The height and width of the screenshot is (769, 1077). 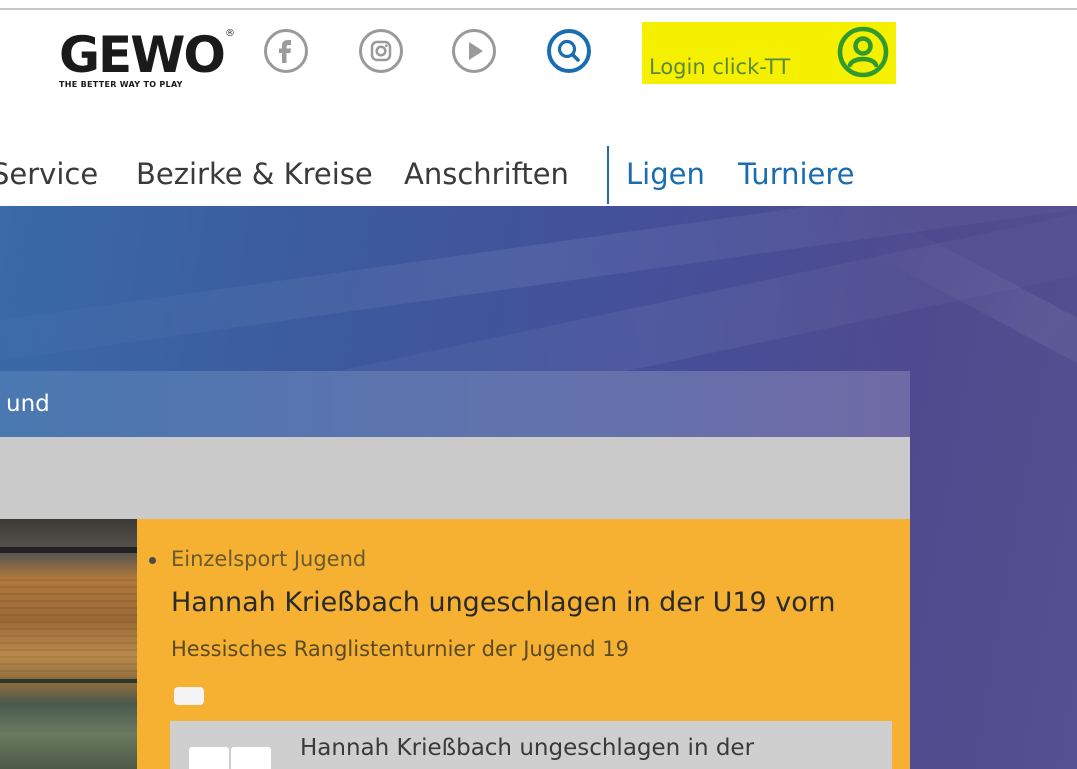 I want to click on login-label: Login click-TT, so click(x=720, y=67).